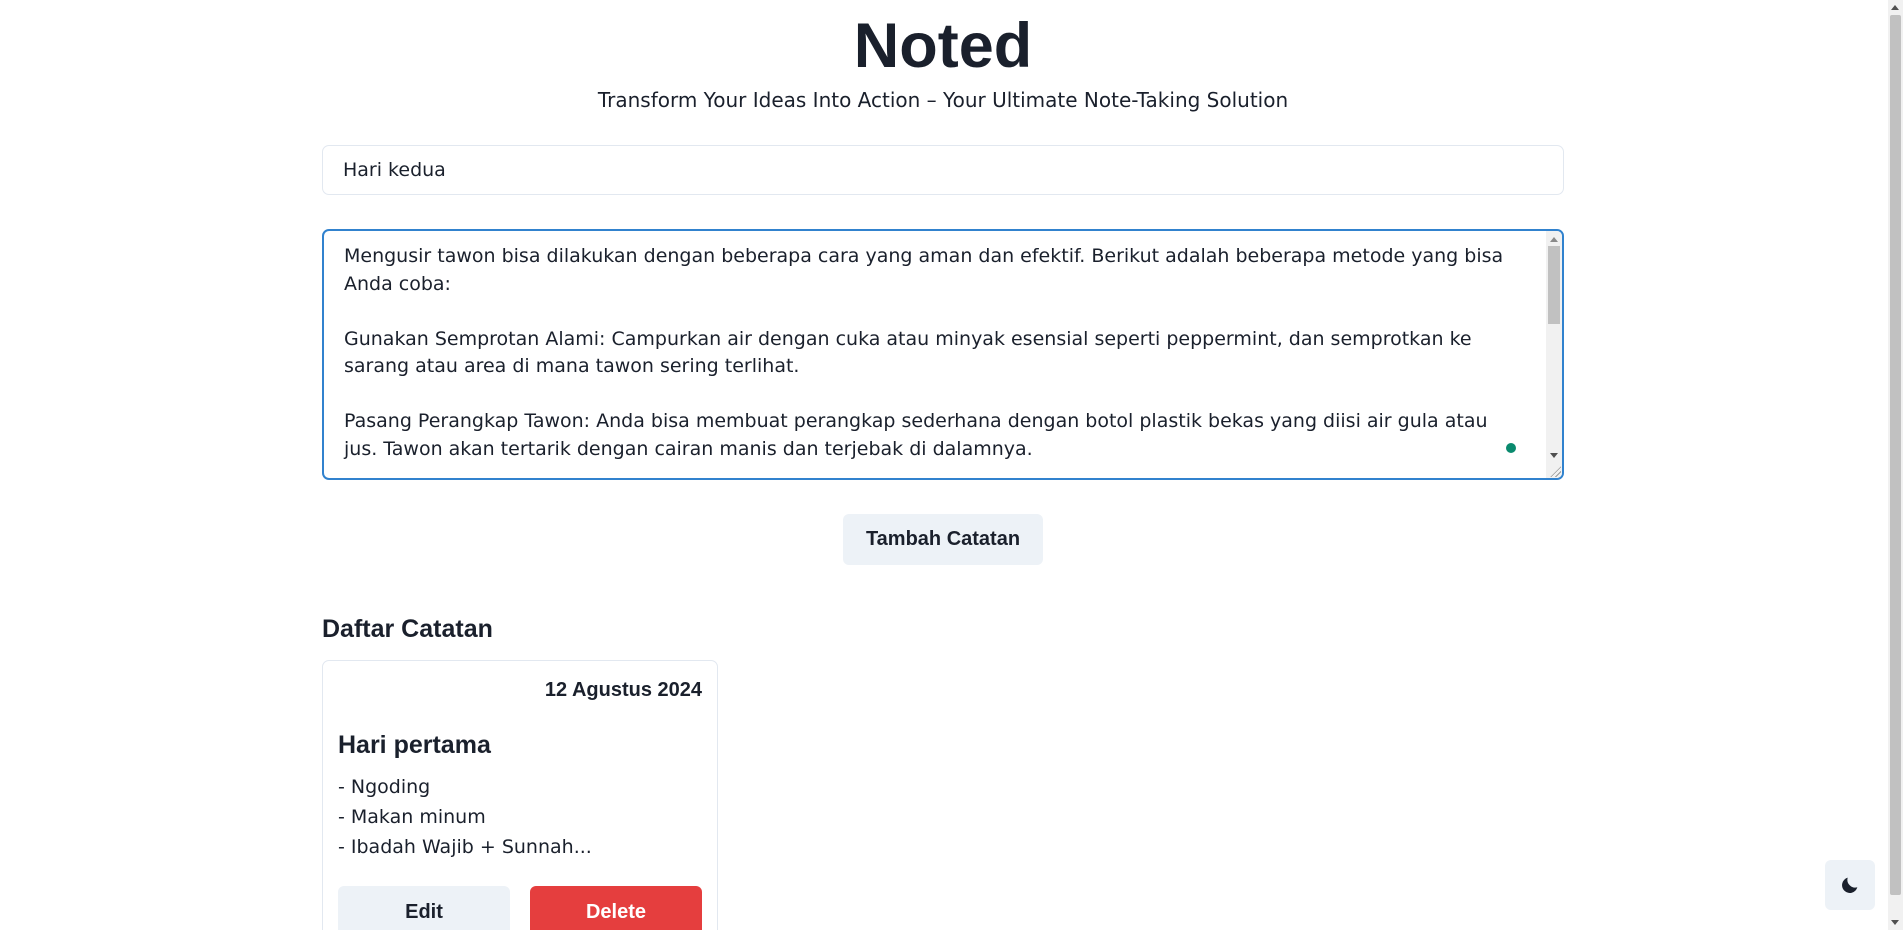 The image size is (1903, 930). I want to click on delete-note-button: Delete, so click(616, 908).